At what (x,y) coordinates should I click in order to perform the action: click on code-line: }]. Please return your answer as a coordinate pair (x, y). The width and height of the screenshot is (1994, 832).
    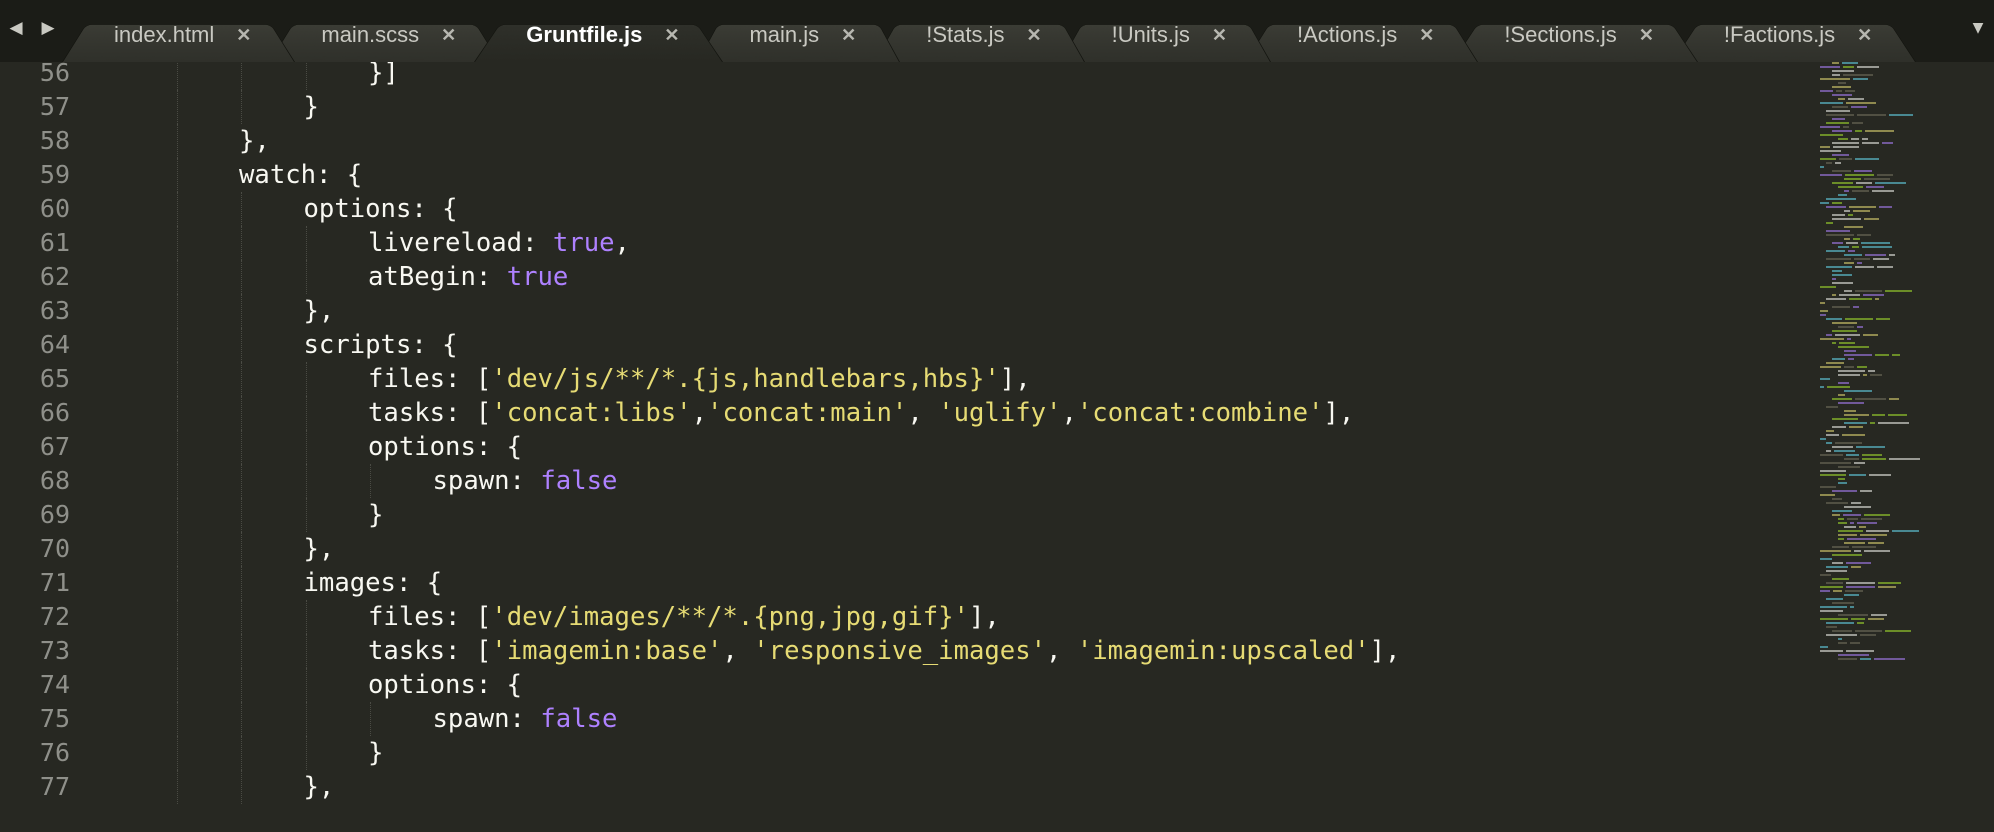
    Looking at the image, I should click on (383, 76).